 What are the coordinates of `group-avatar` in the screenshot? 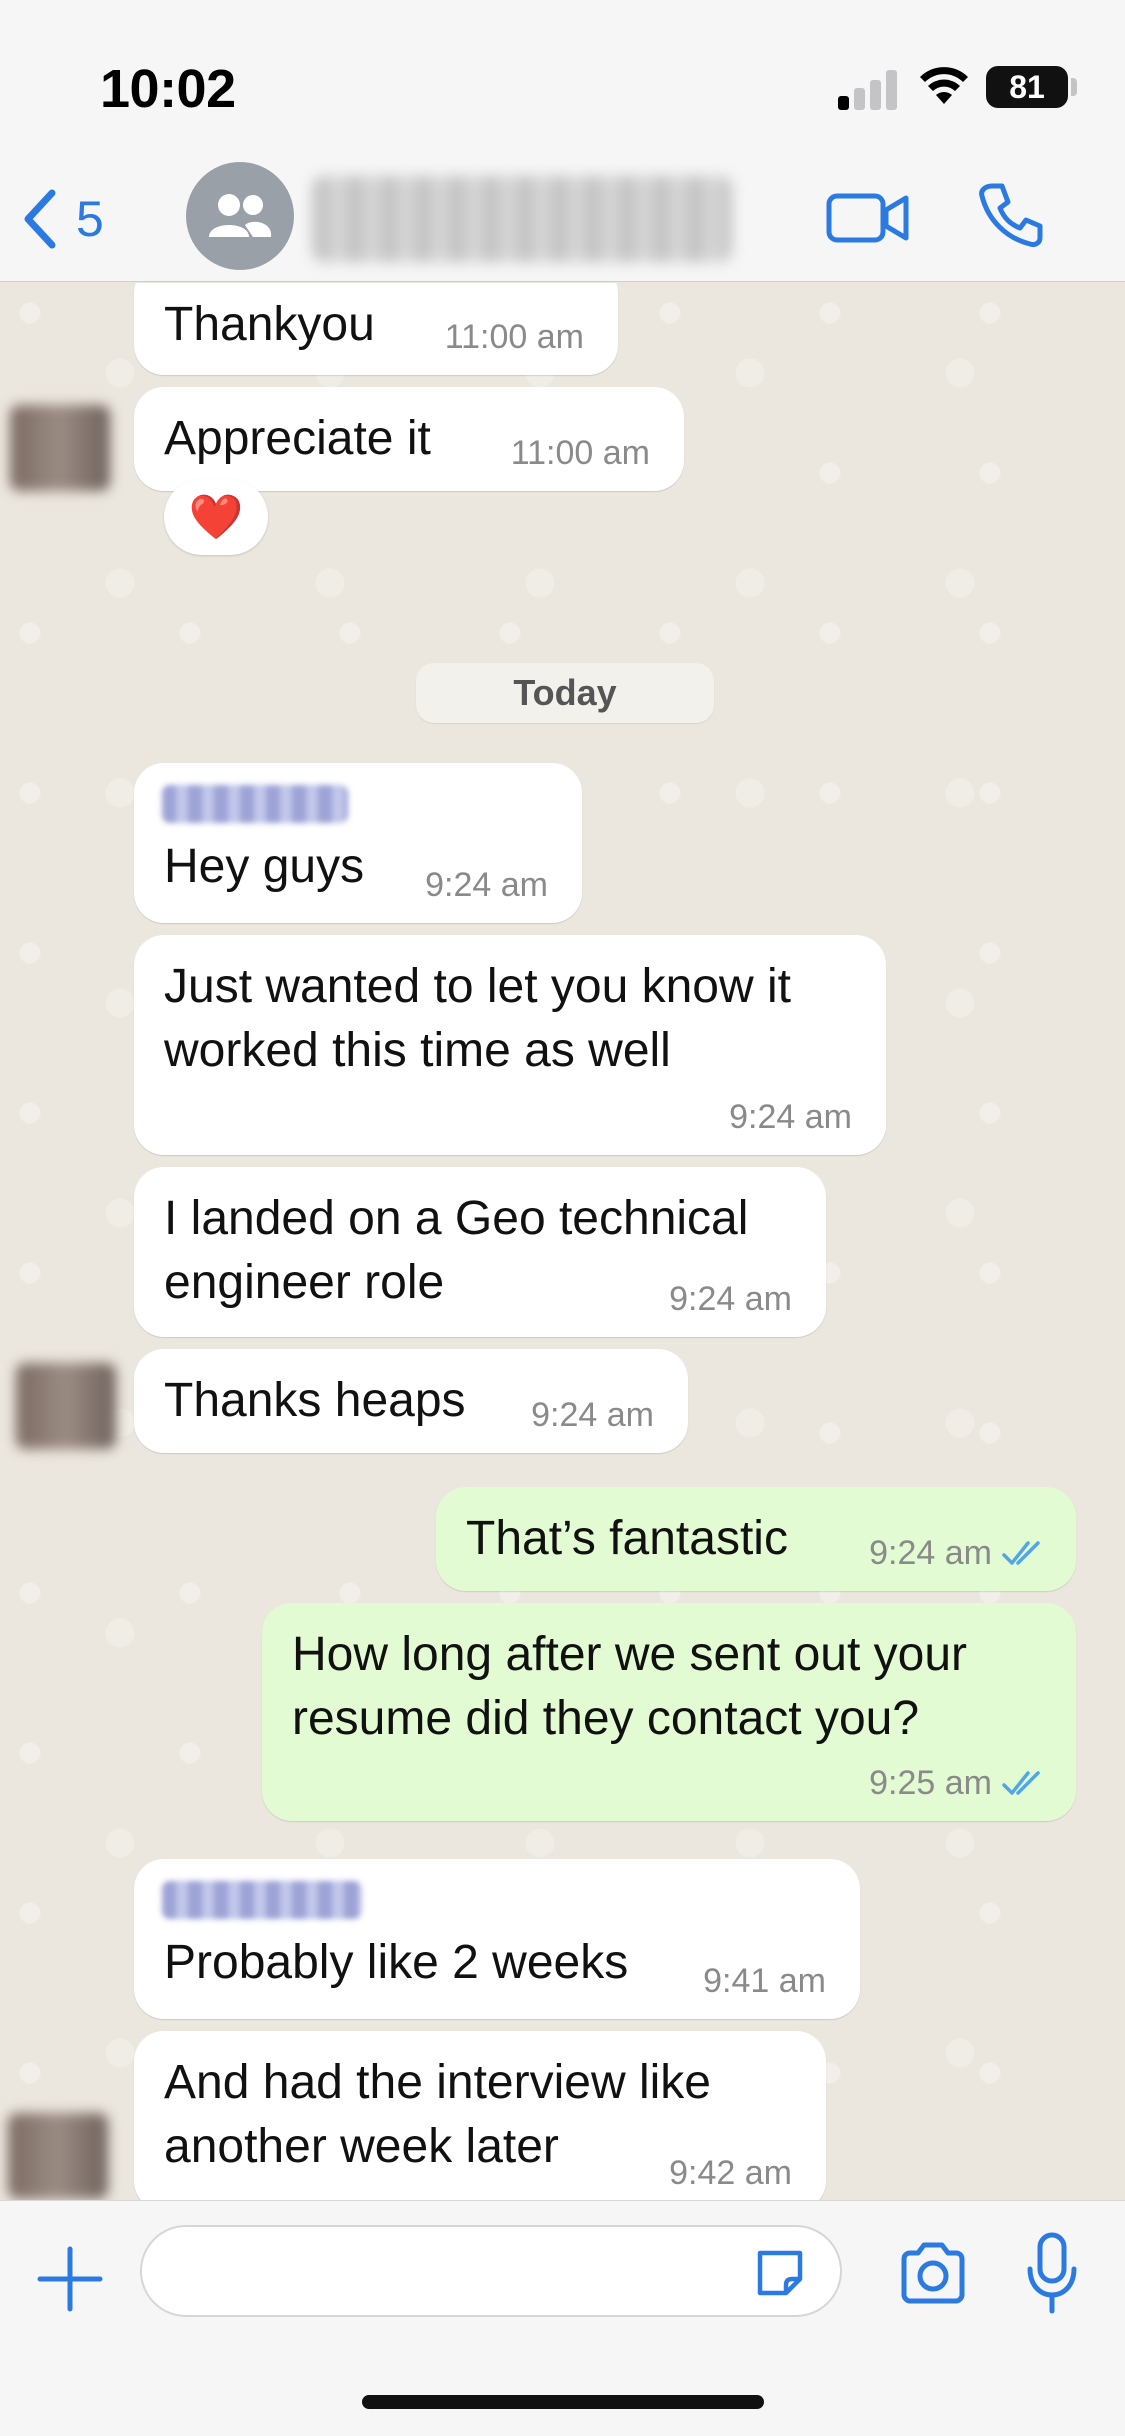 It's located at (240, 216).